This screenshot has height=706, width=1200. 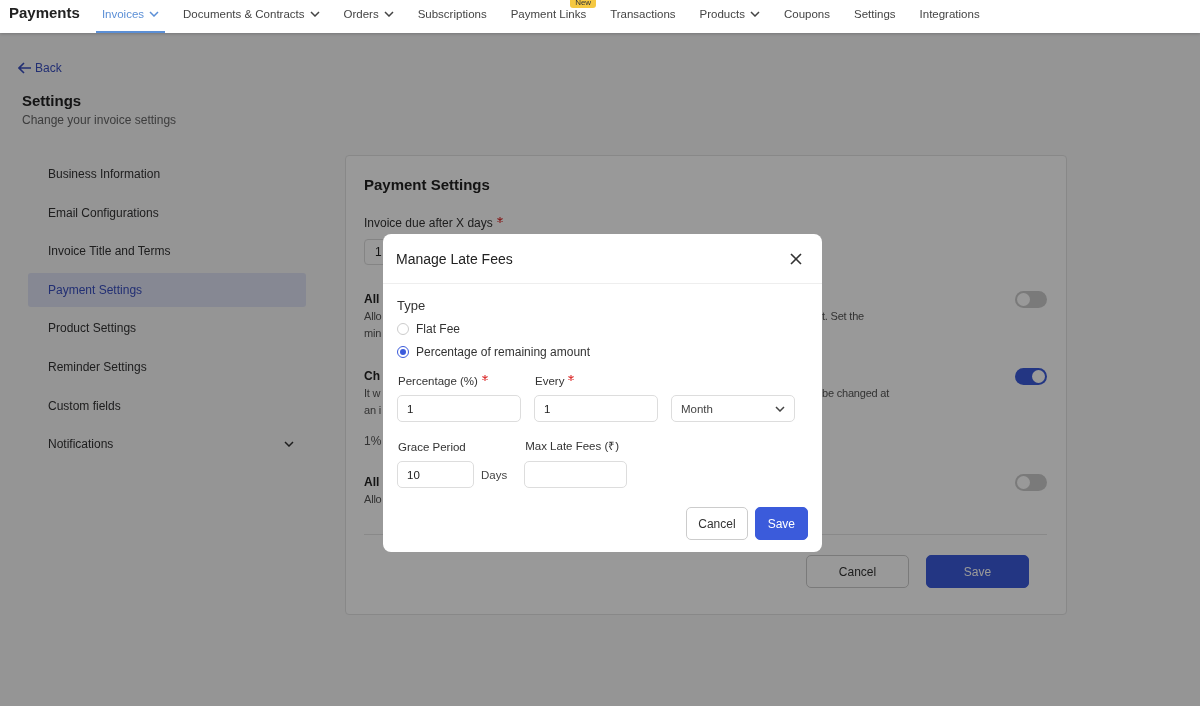 What do you see at coordinates (251, 16) in the screenshot?
I see `nav-tab: Documents & Contracts` at bounding box center [251, 16].